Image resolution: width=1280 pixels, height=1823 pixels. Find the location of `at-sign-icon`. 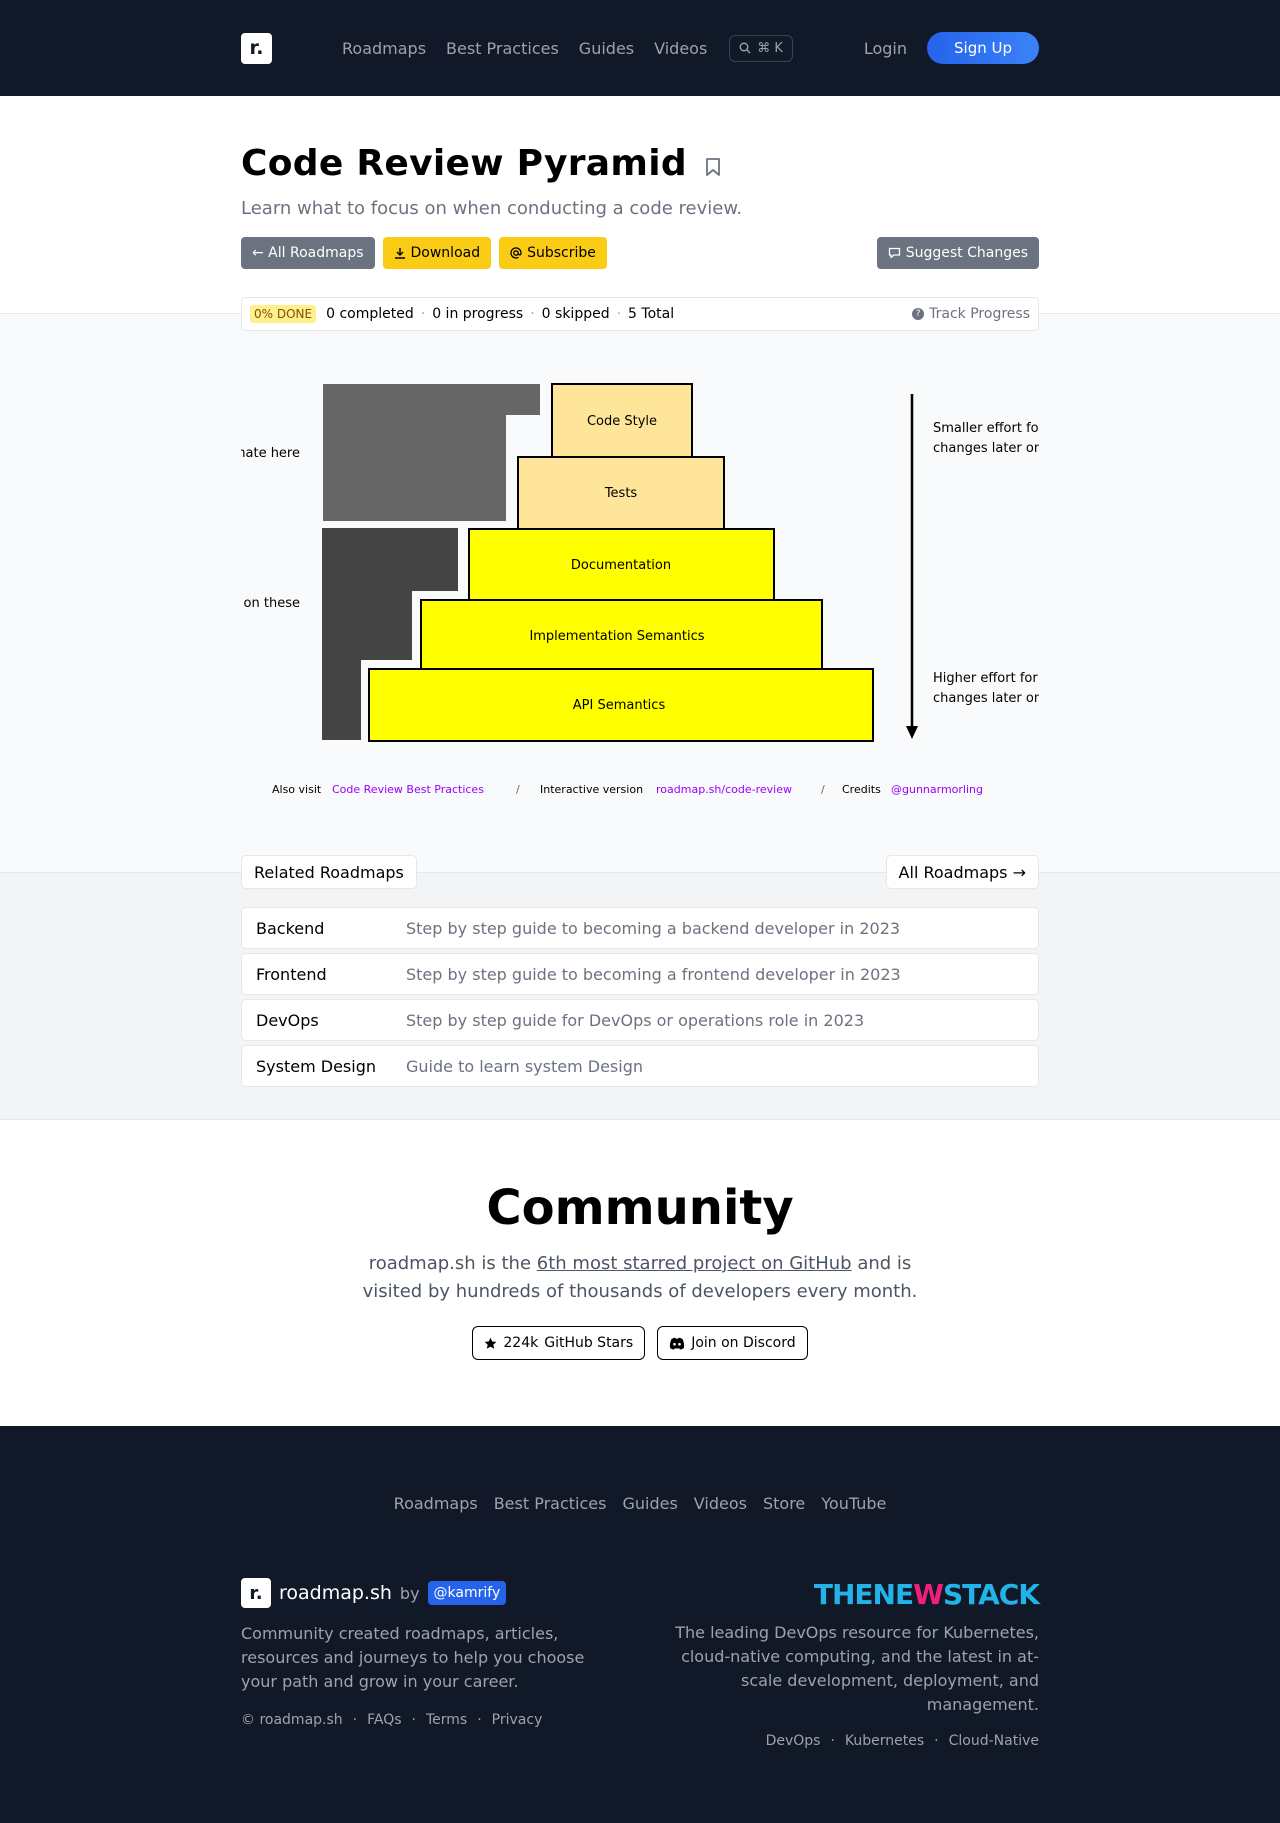

at-sign-icon is located at coordinates (516, 253).